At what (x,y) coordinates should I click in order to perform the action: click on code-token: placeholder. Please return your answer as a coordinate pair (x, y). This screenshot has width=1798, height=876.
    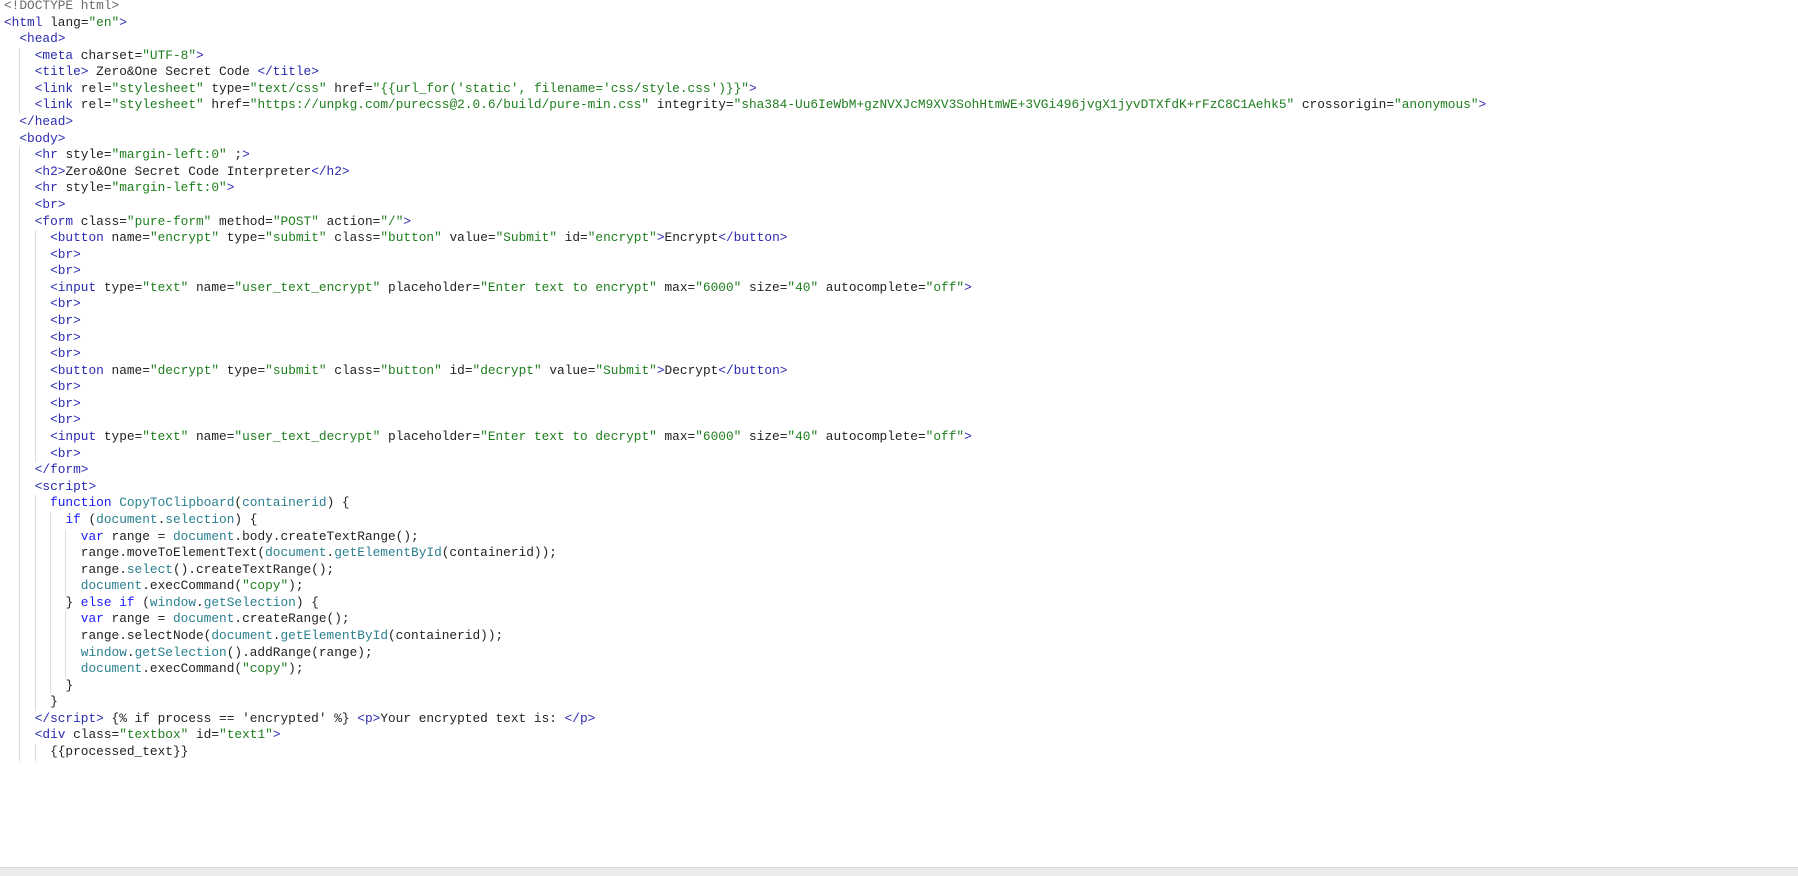
    Looking at the image, I should click on (426, 437).